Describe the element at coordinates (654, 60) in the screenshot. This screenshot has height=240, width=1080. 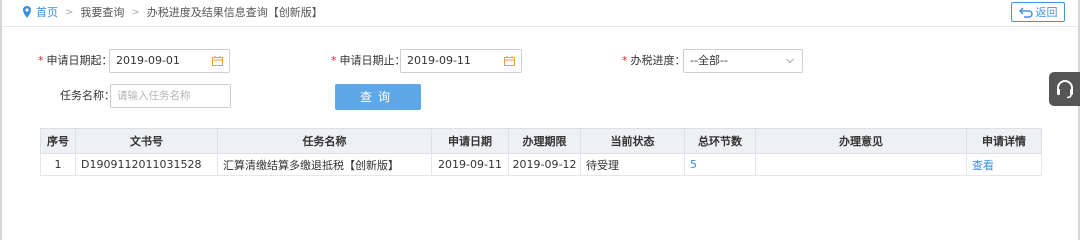
I see `progress-label: * 办税进度：` at that location.